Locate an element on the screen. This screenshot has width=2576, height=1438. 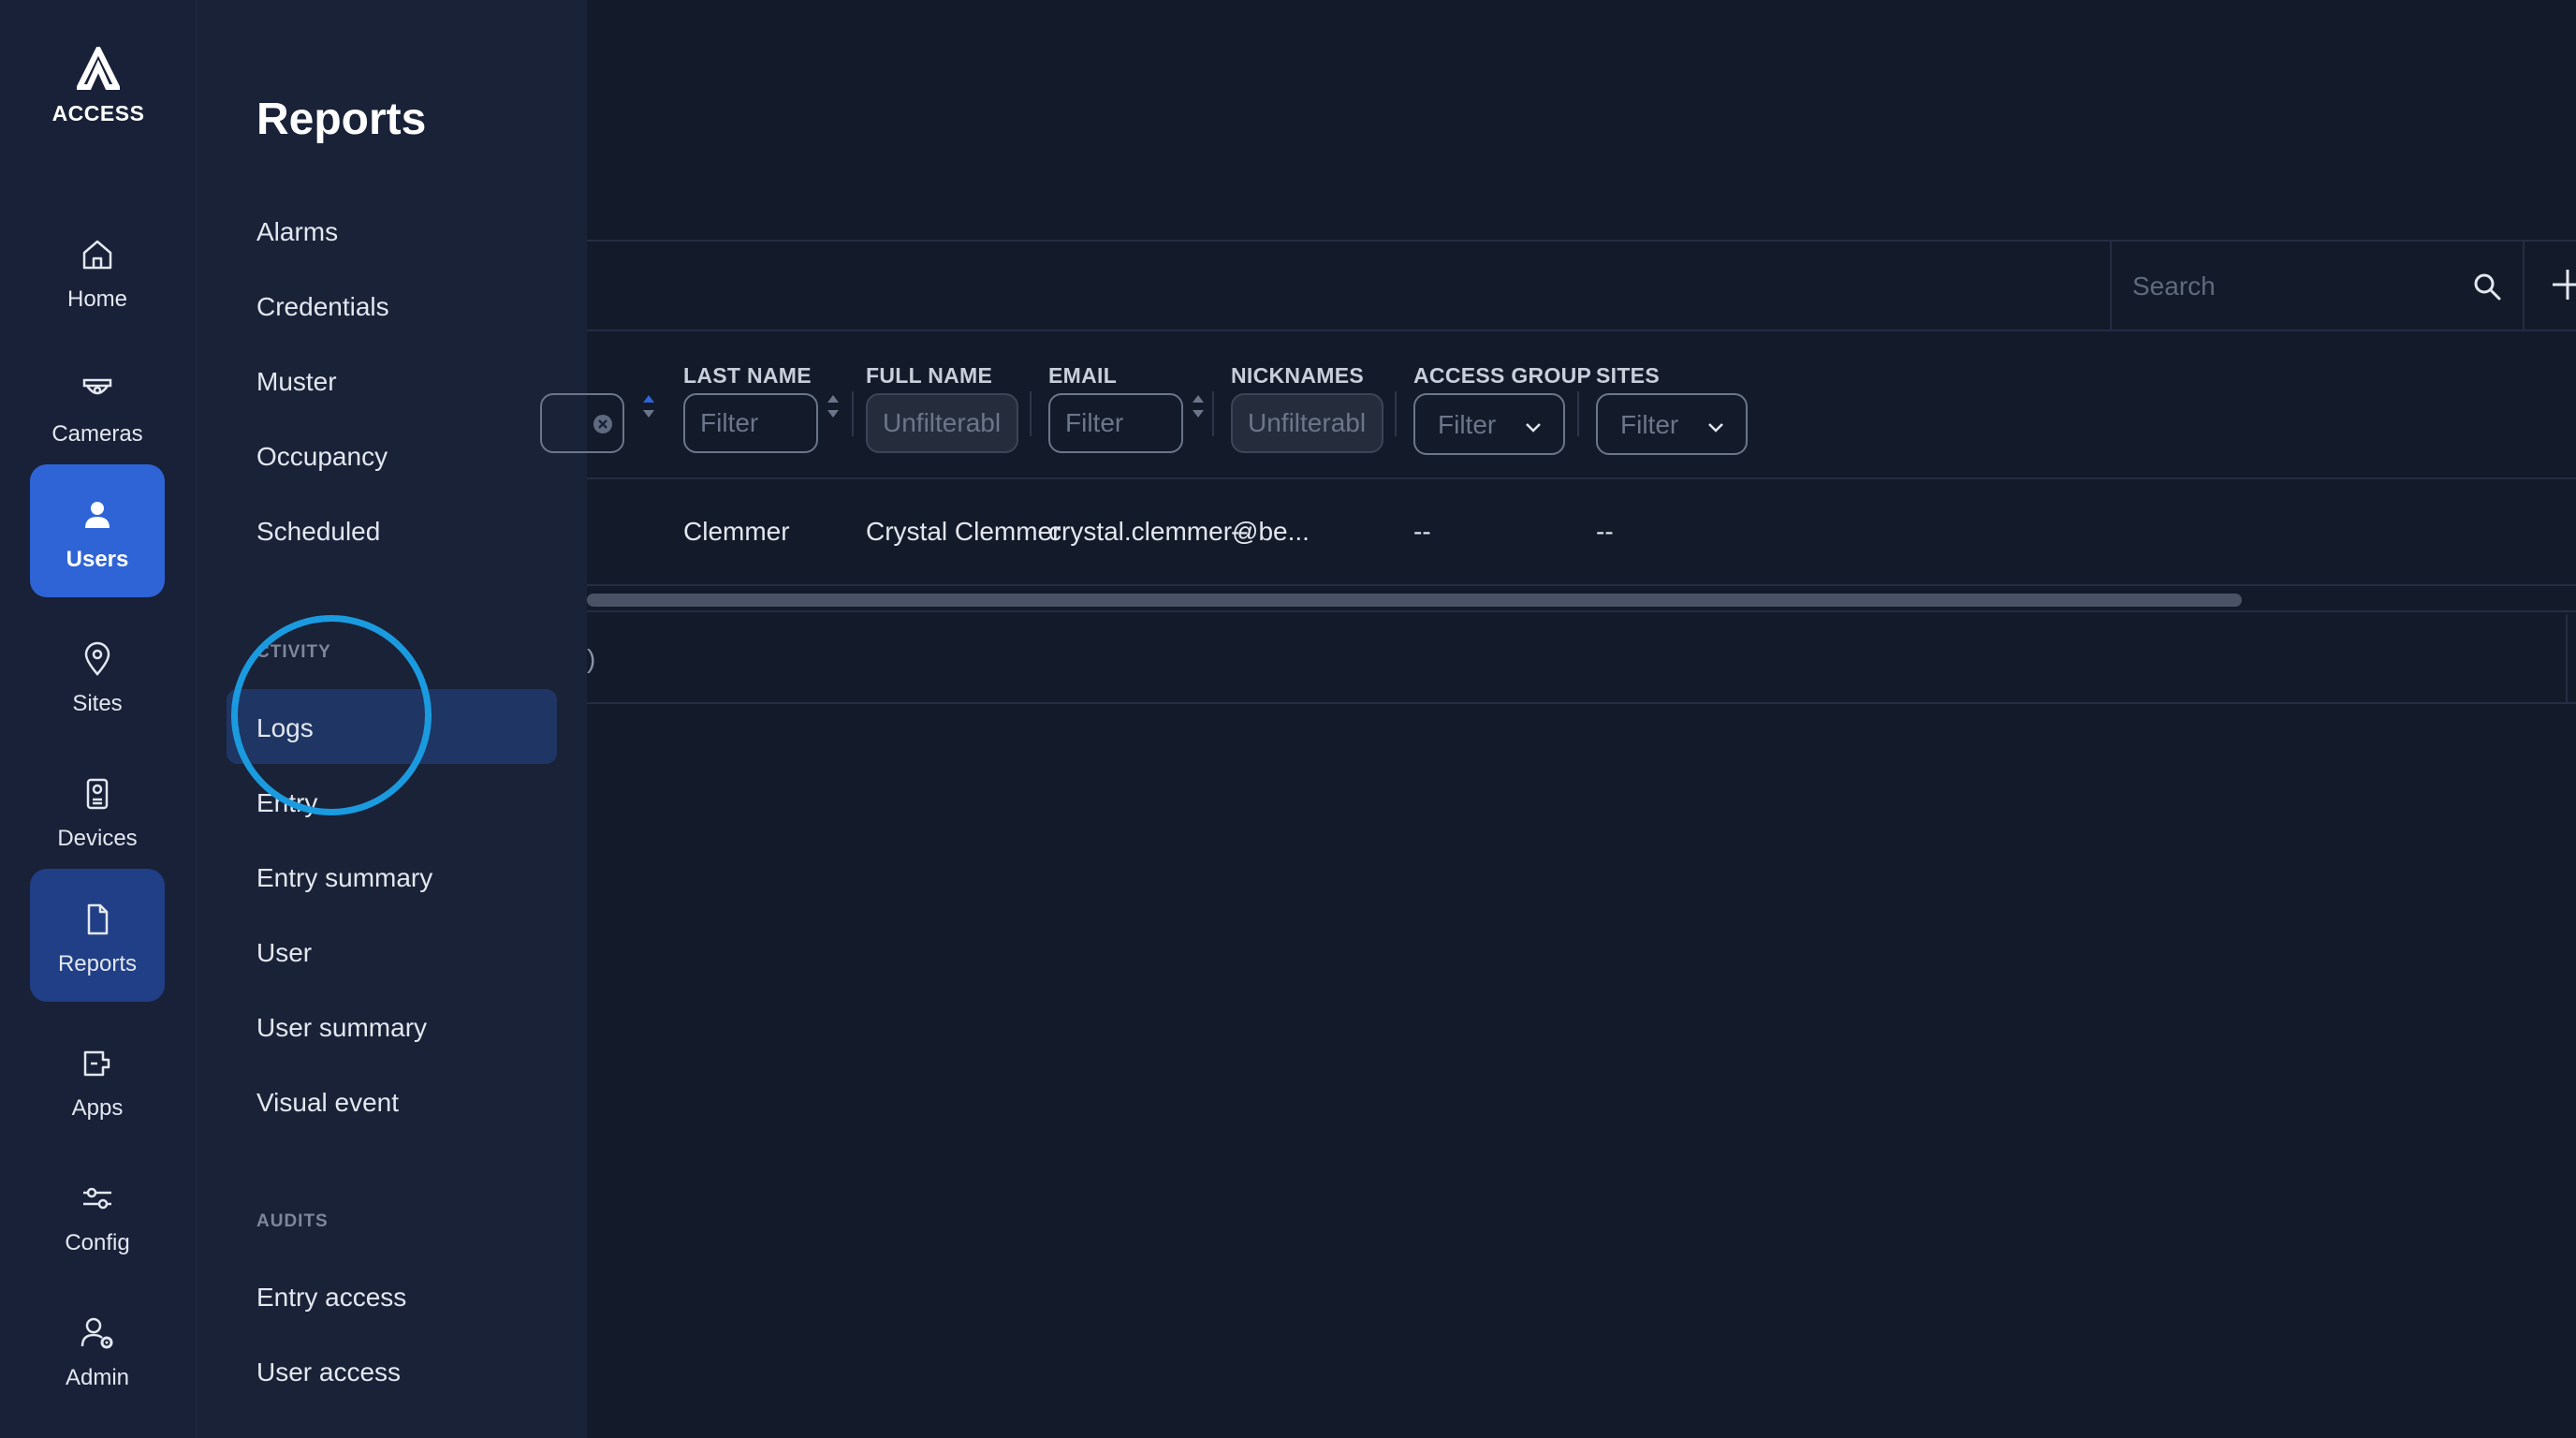
nav-devices-label: Devices is located at coordinates (97, 838).